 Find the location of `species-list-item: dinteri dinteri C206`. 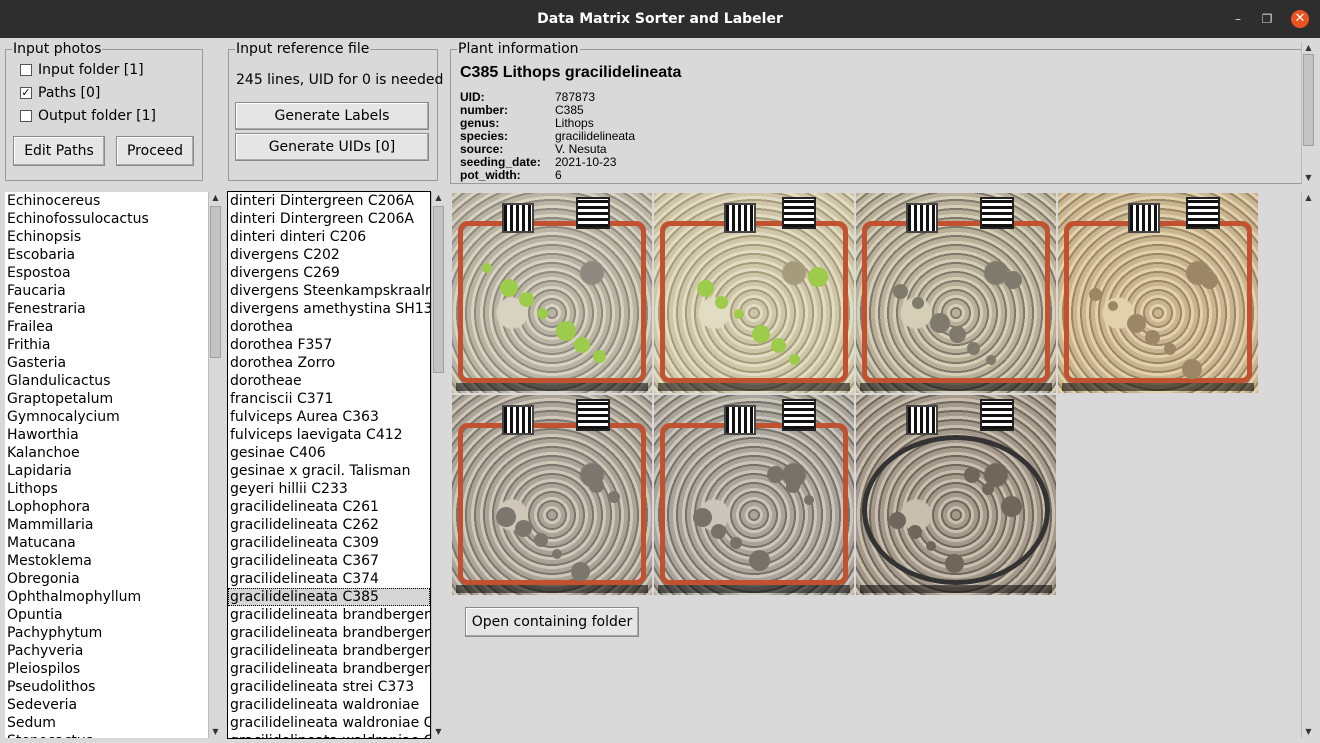

species-list-item: dinteri dinteri C206 is located at coordinates (329, 237).